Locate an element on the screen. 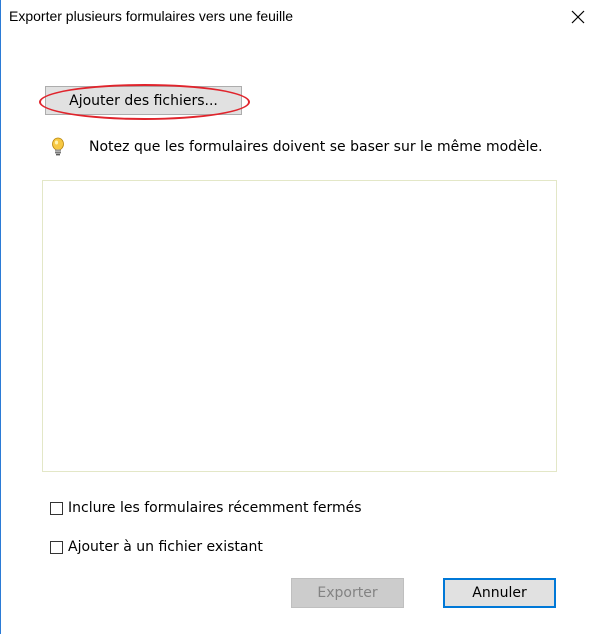  export-button: Exporter is located at coordinates (347, 593).